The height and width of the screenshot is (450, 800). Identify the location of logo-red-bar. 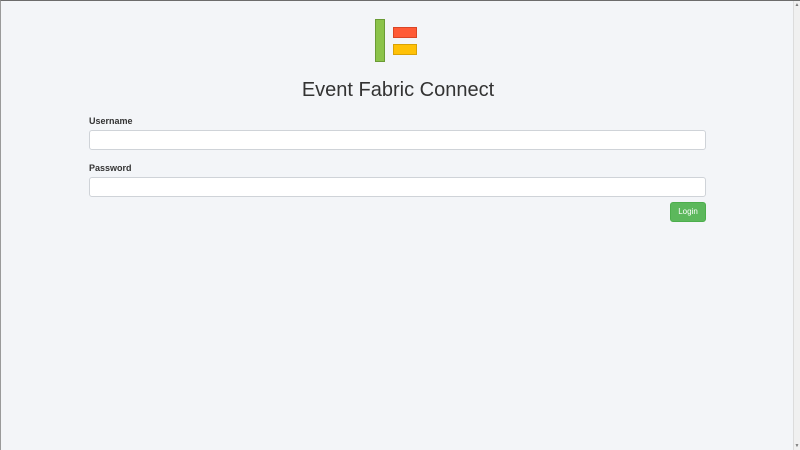
(405, 32).